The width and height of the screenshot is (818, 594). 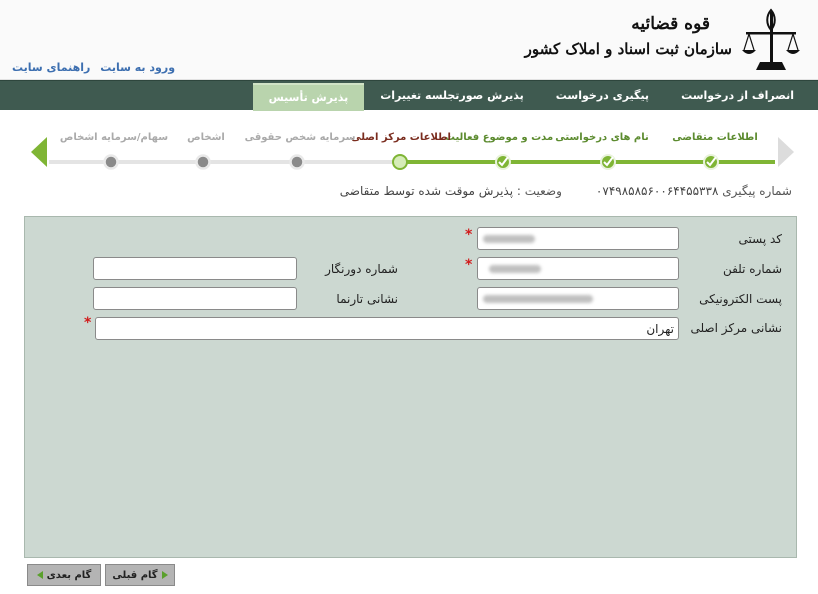 What do you see at coordinates (195, 268) in the screenshot?
I see `fax-input` at bounding box center [195, 268].